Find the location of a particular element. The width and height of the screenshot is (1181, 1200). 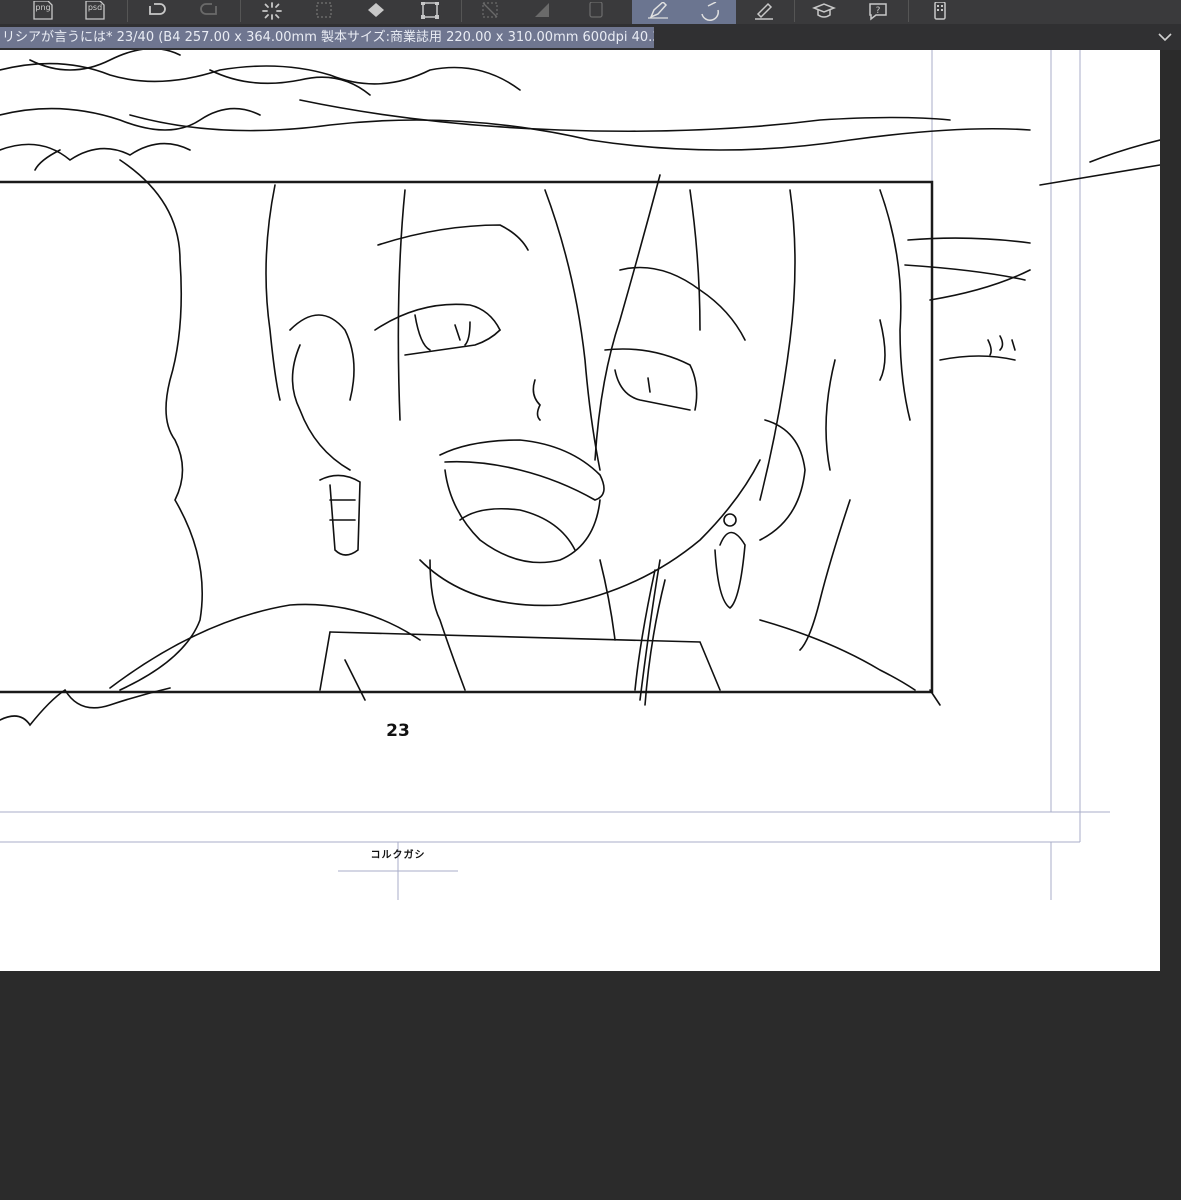

smartphone-button is located at coordinates (940, 12).